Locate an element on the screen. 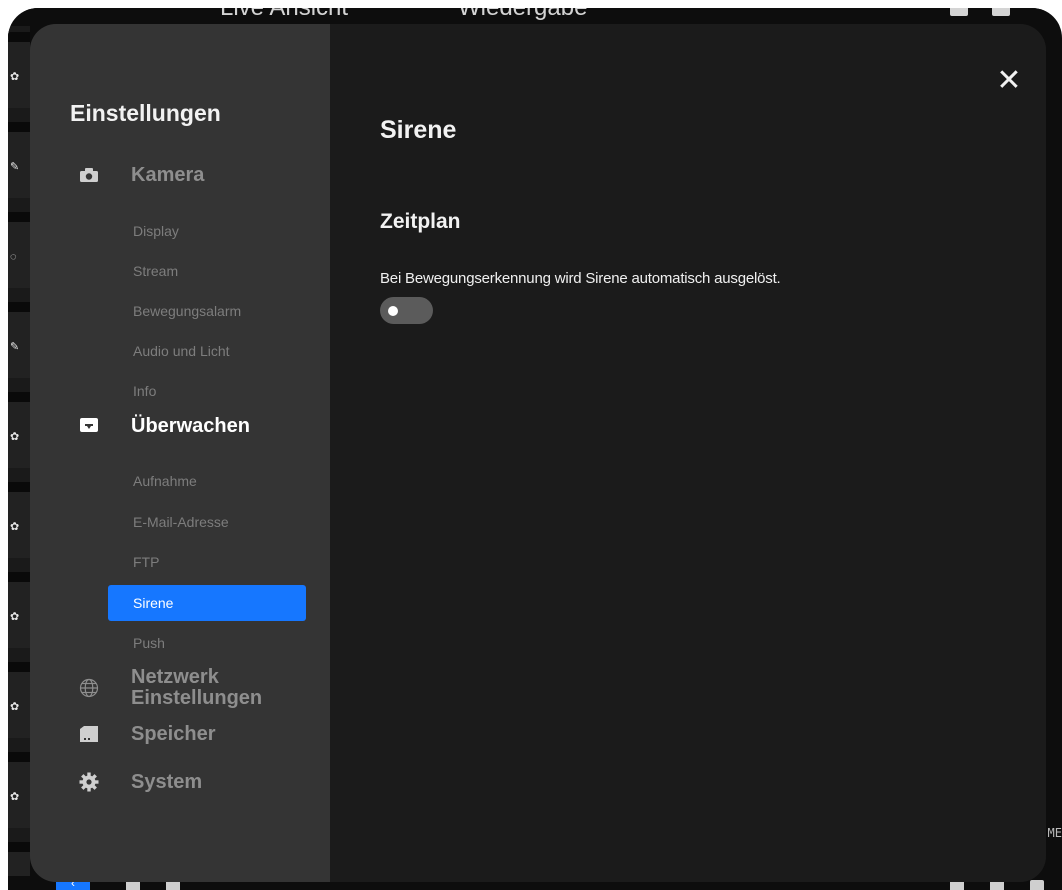  sd-card-icon is located at coordinates (89, 734).